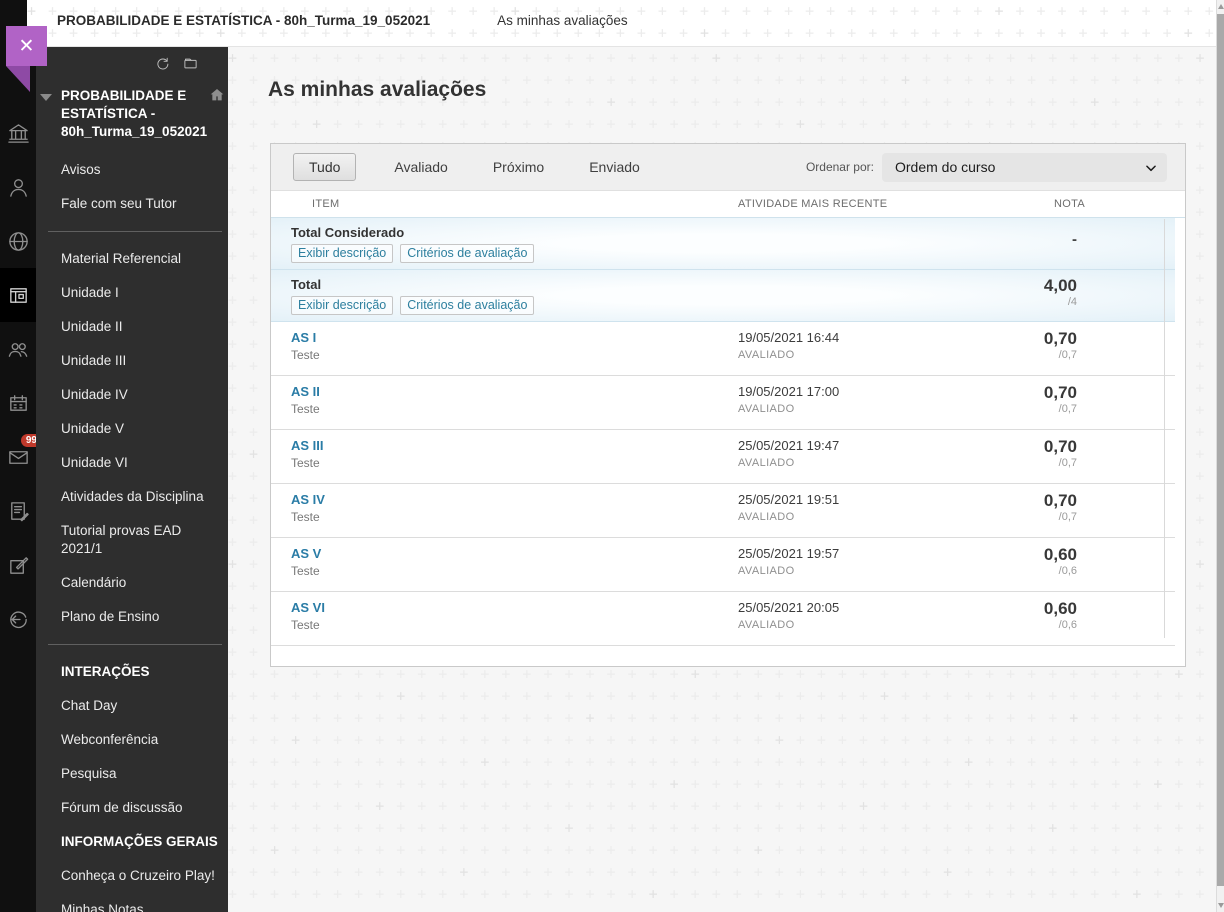 The image size is (1224, 912). Describe the element at coordinates (132, 429) in the screenshot. I see `sidebar-item-unidade-v: Unidade V` at that location.